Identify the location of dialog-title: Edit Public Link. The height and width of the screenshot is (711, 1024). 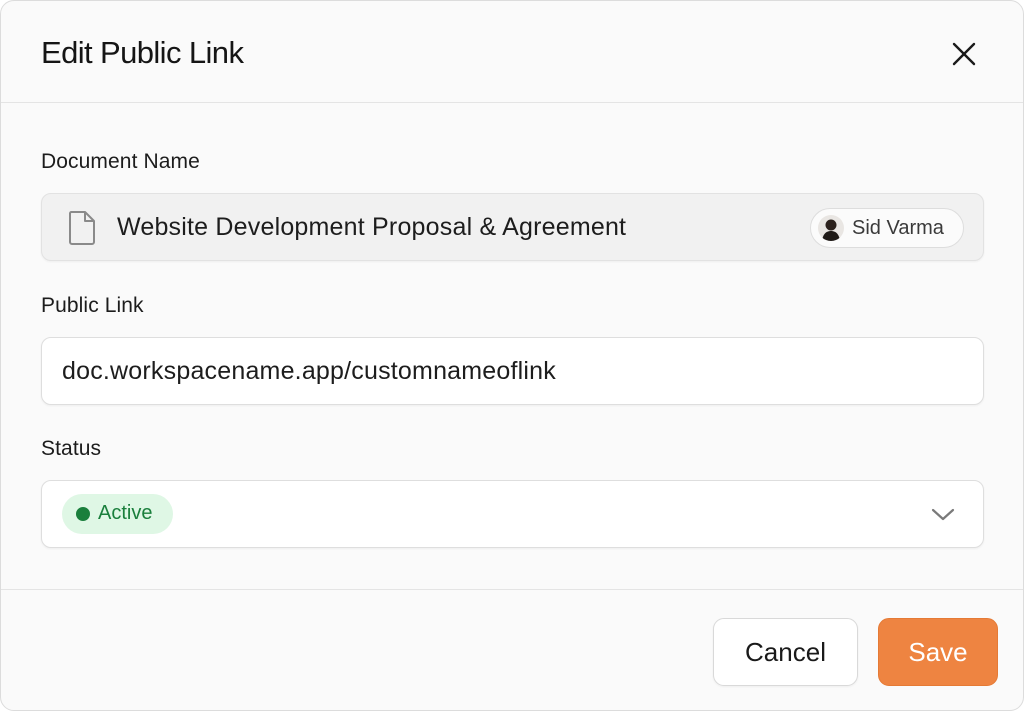
(142, 52).